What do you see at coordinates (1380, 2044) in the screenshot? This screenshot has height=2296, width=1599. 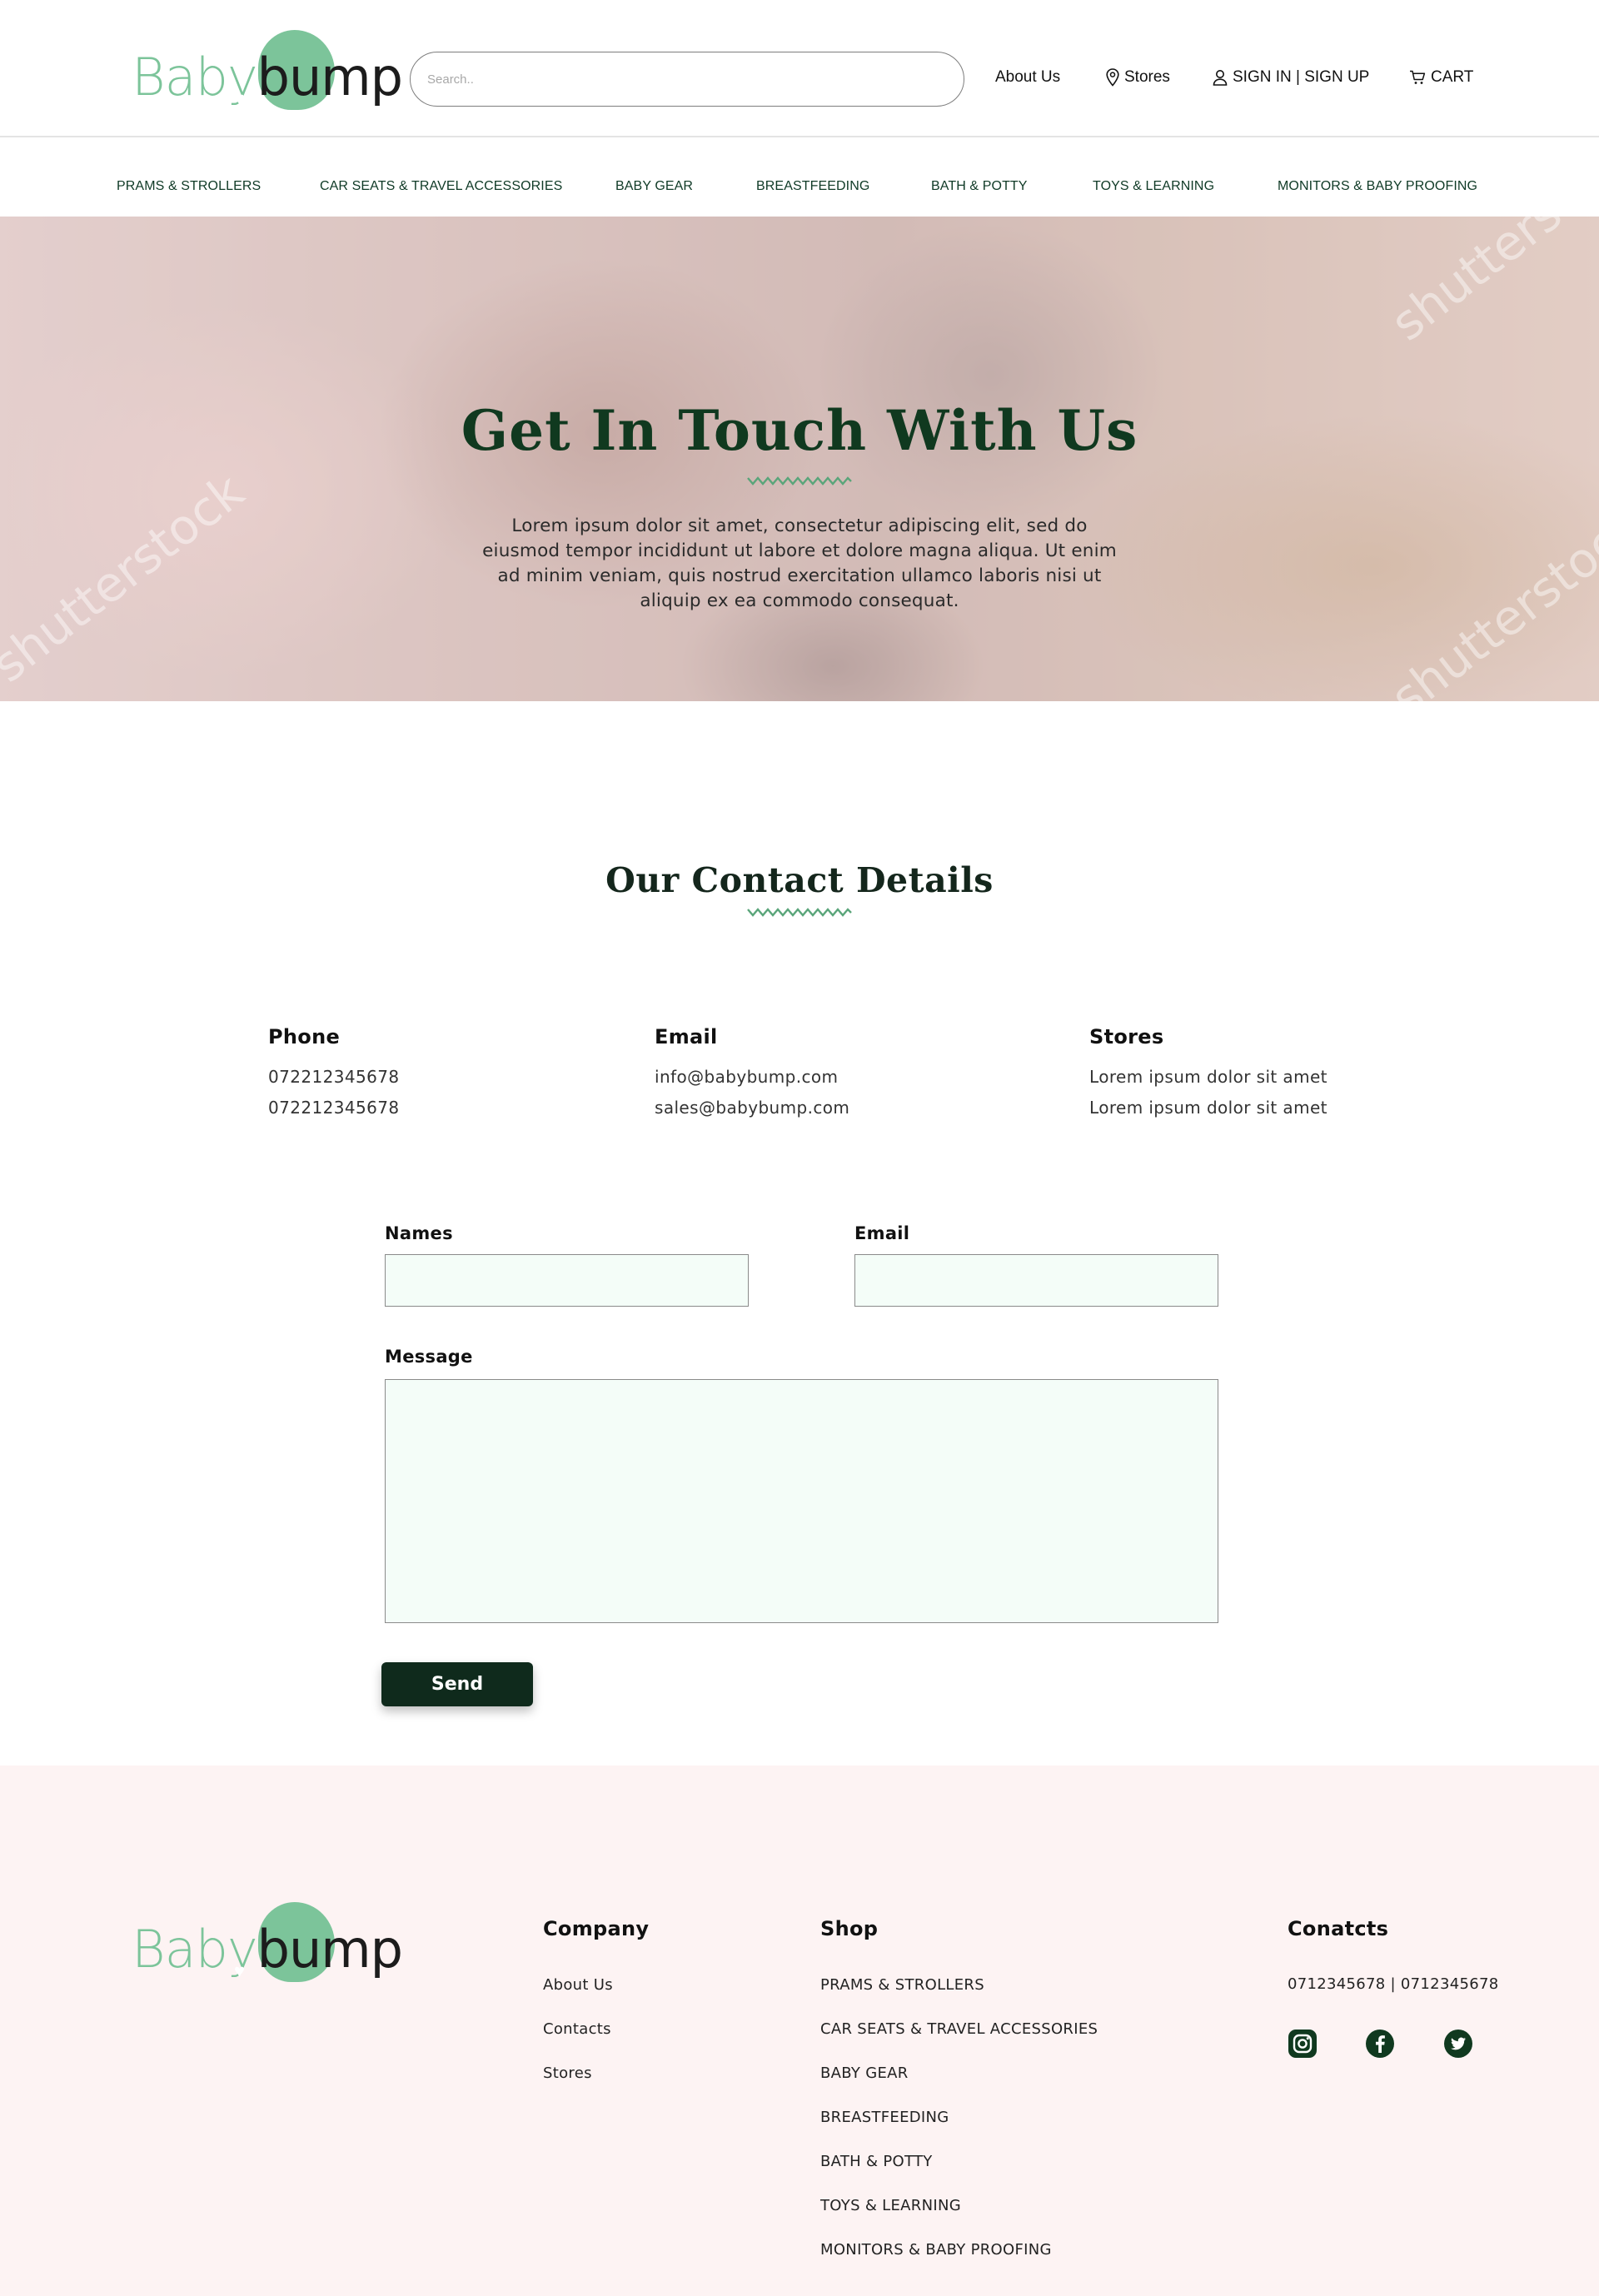 I see `facebook-icon` at bounding box center [1380, 2044].